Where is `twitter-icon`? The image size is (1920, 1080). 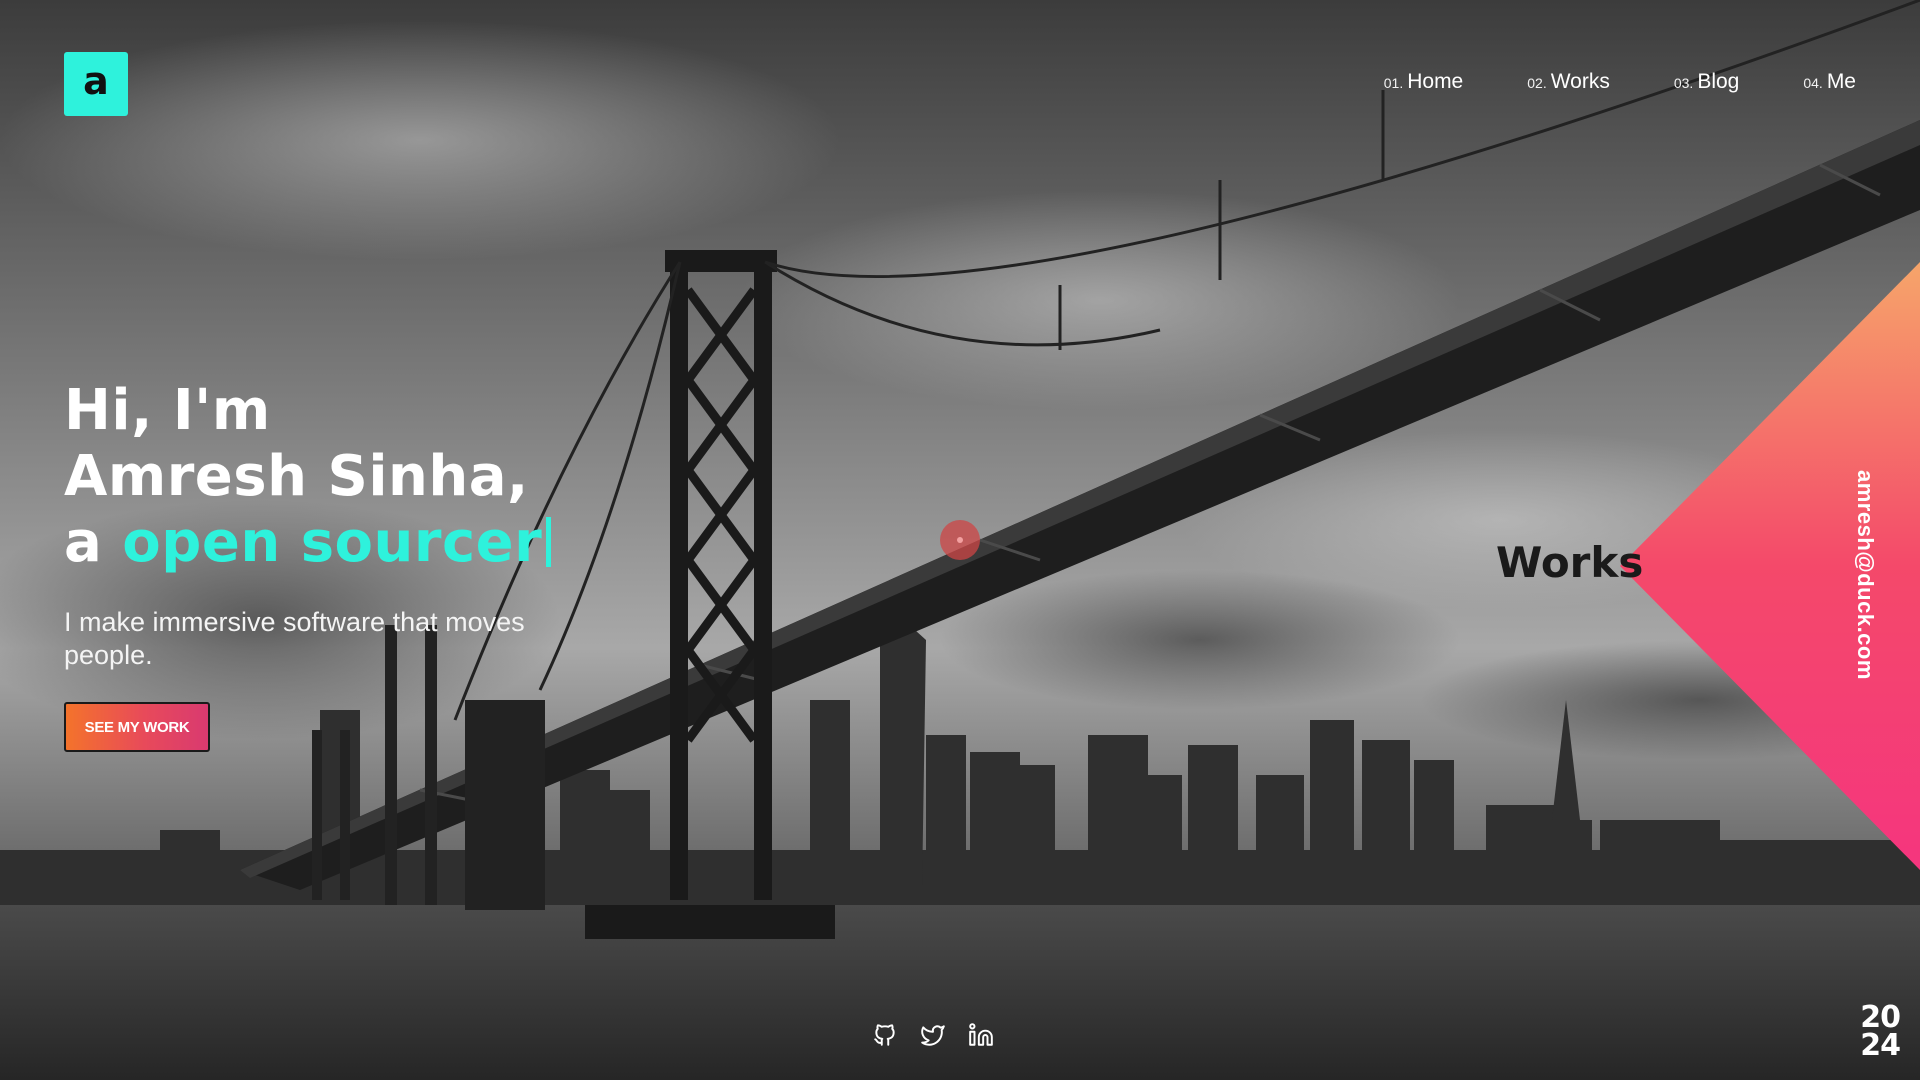
twitter-icon is located at coordinates (933, 1035).